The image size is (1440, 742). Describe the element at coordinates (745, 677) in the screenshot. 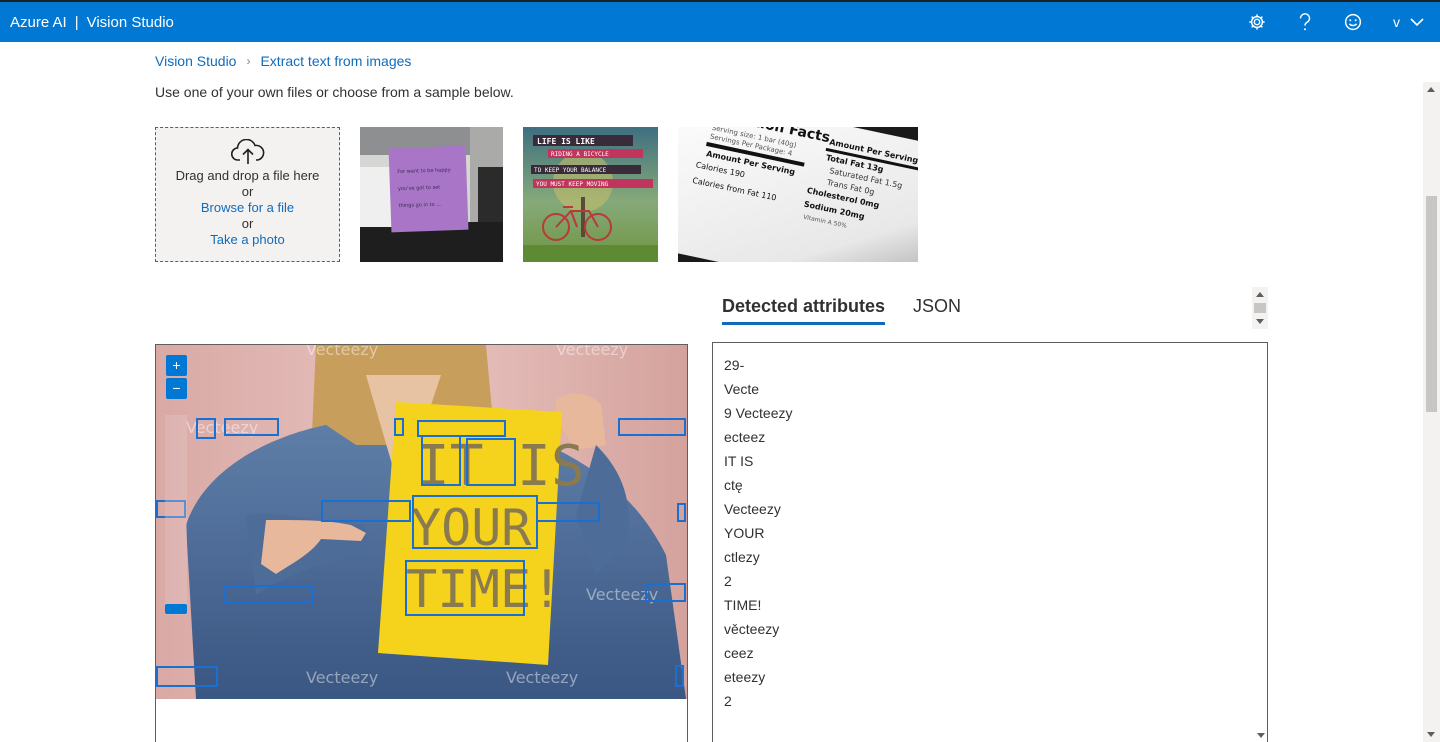

I see `detected-text-line: eteezy` at that location.